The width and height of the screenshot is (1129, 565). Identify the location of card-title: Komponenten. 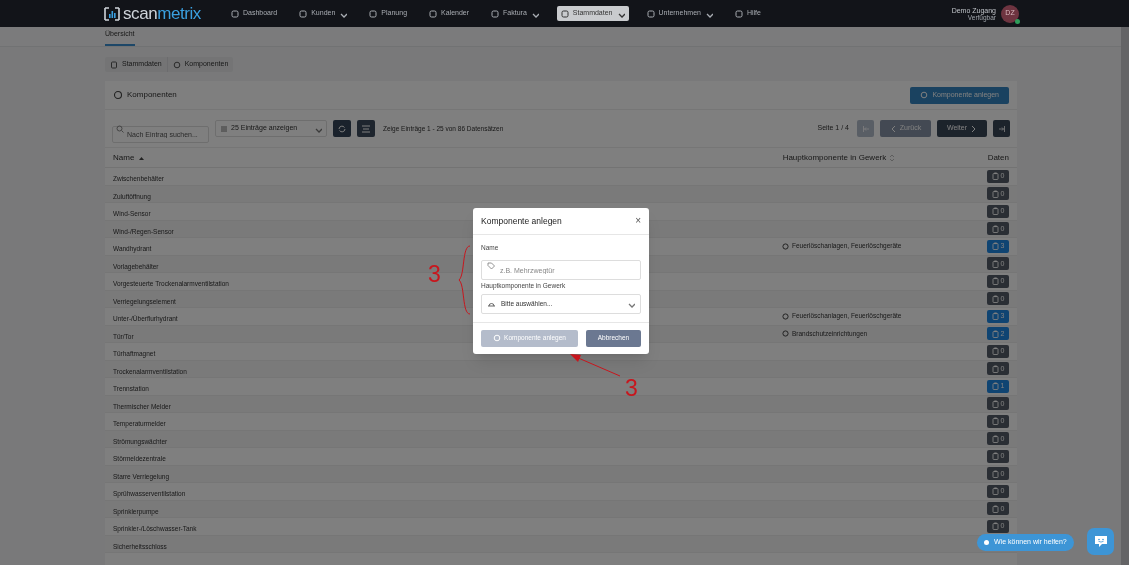
(152, 95).